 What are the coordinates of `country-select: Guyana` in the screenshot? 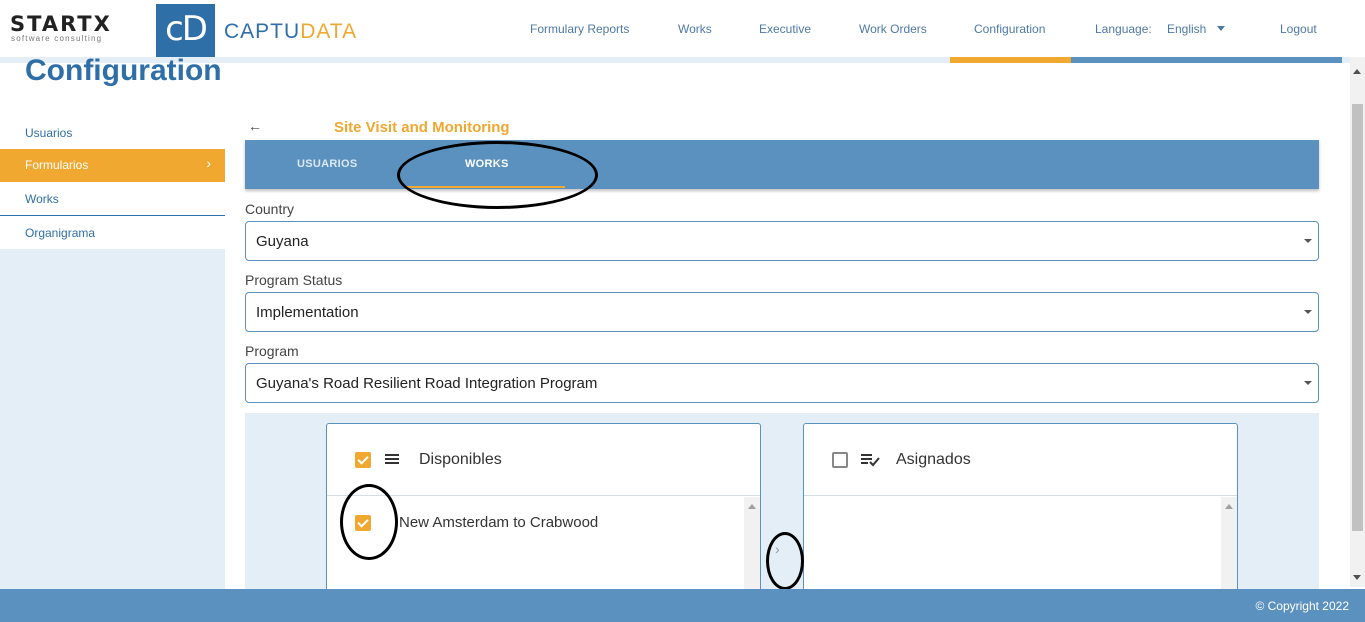 It's located at (782, 241).